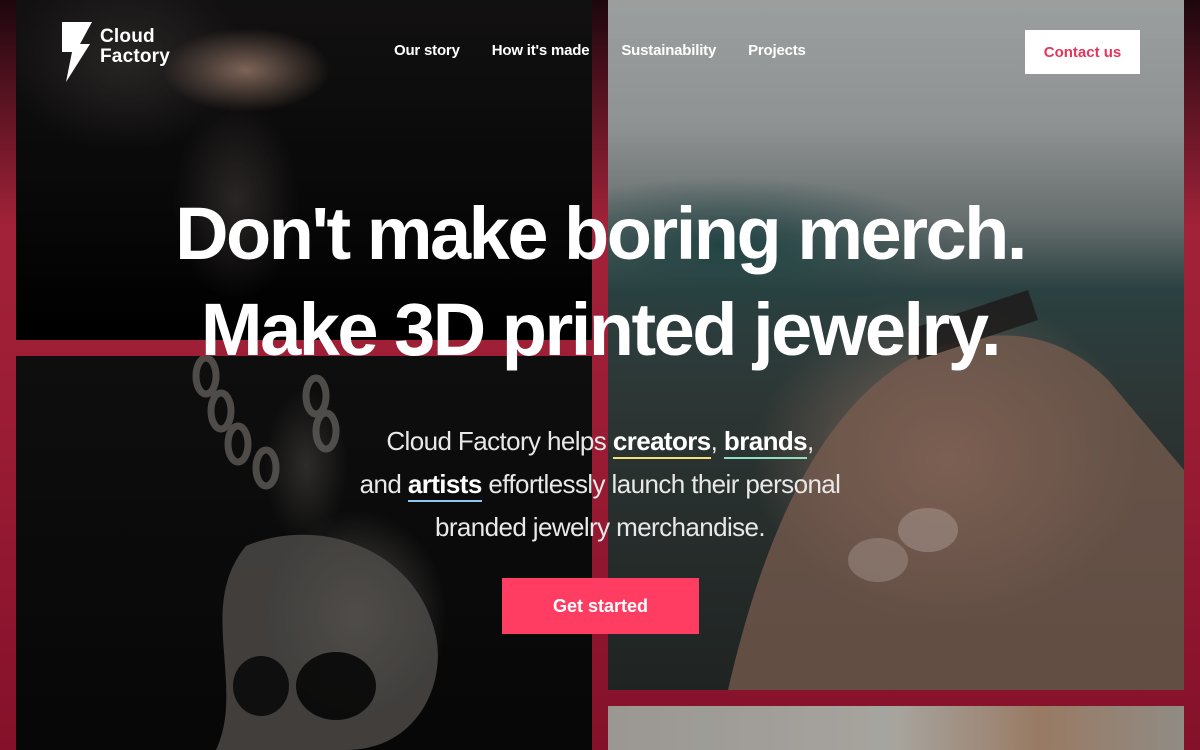 This screenshot has width=1200, height=750. I want to click on get-started-button: Get started, so click(600, 606).